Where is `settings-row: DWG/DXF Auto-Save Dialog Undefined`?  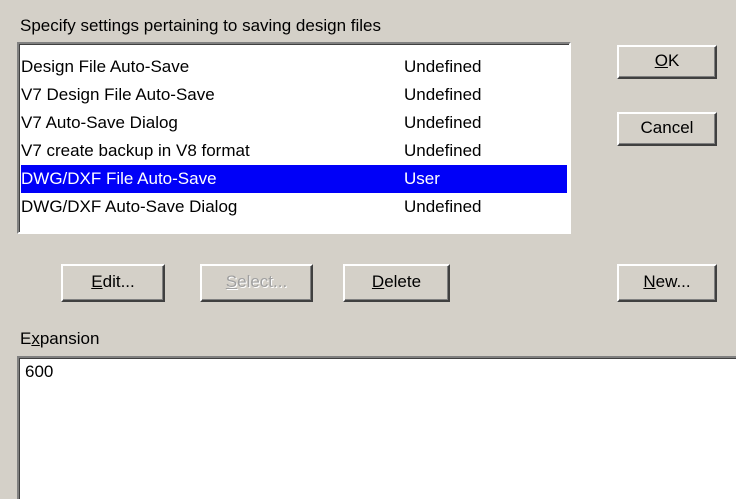
settings-row: DWG/DXF Auto-Save Dialog Undefined is located at coordinates (294, 207).